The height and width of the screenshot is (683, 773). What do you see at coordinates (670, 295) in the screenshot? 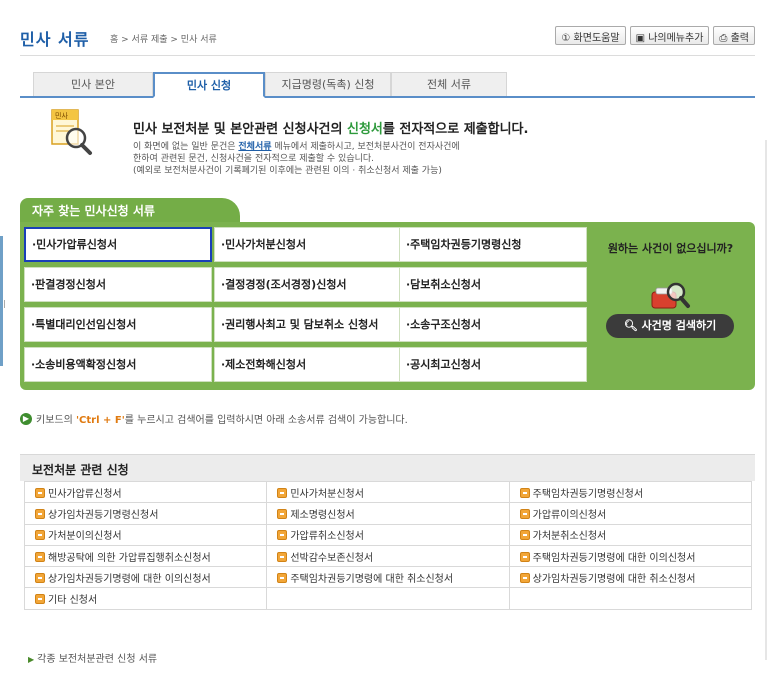
I see `case-search-icon` at bounding box center [670, 295].